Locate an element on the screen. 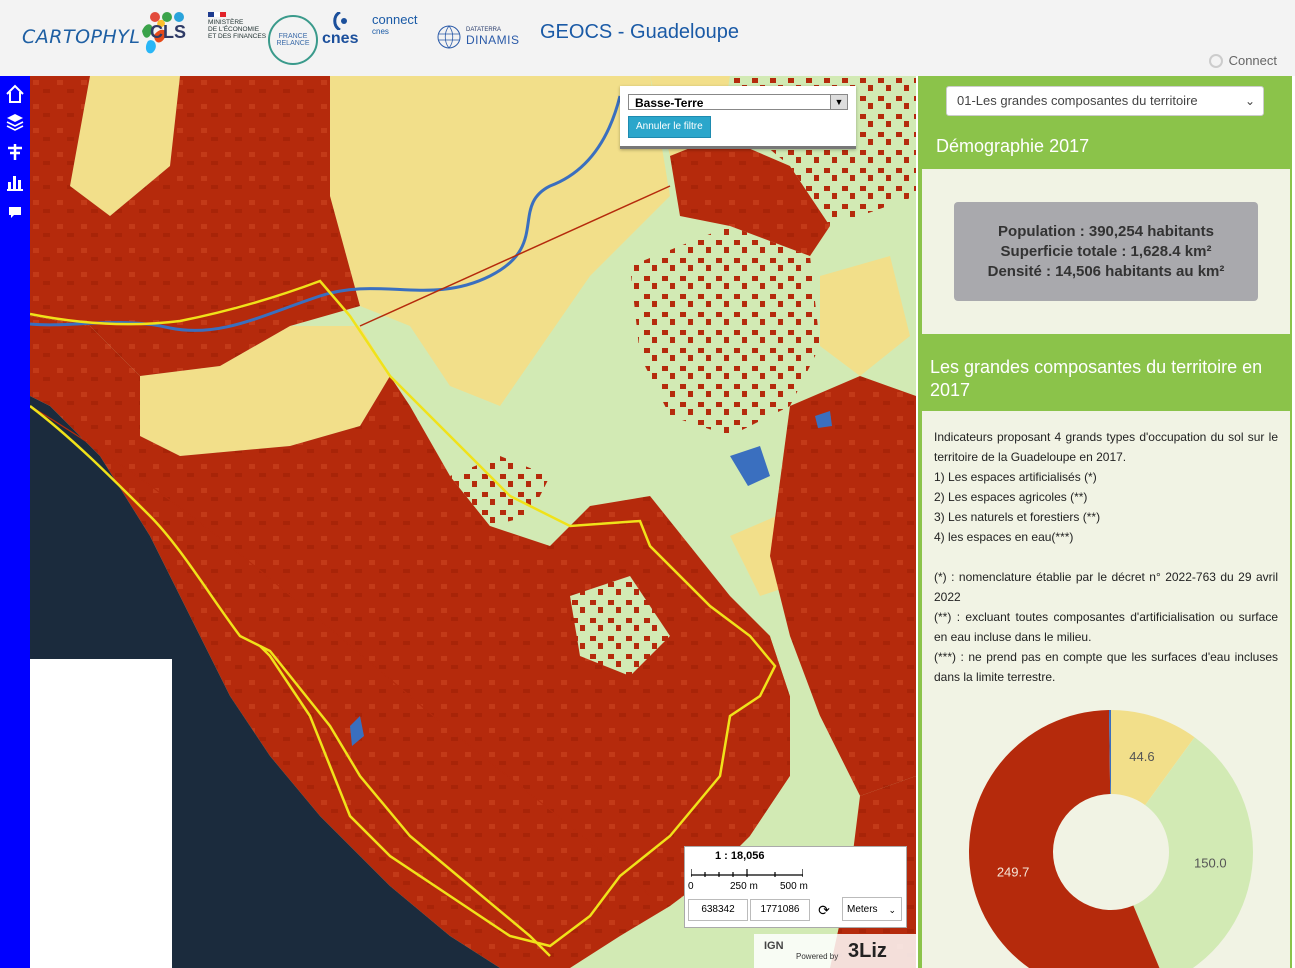  cnes-logo-text: cnes is located at coordinates (340, 38).